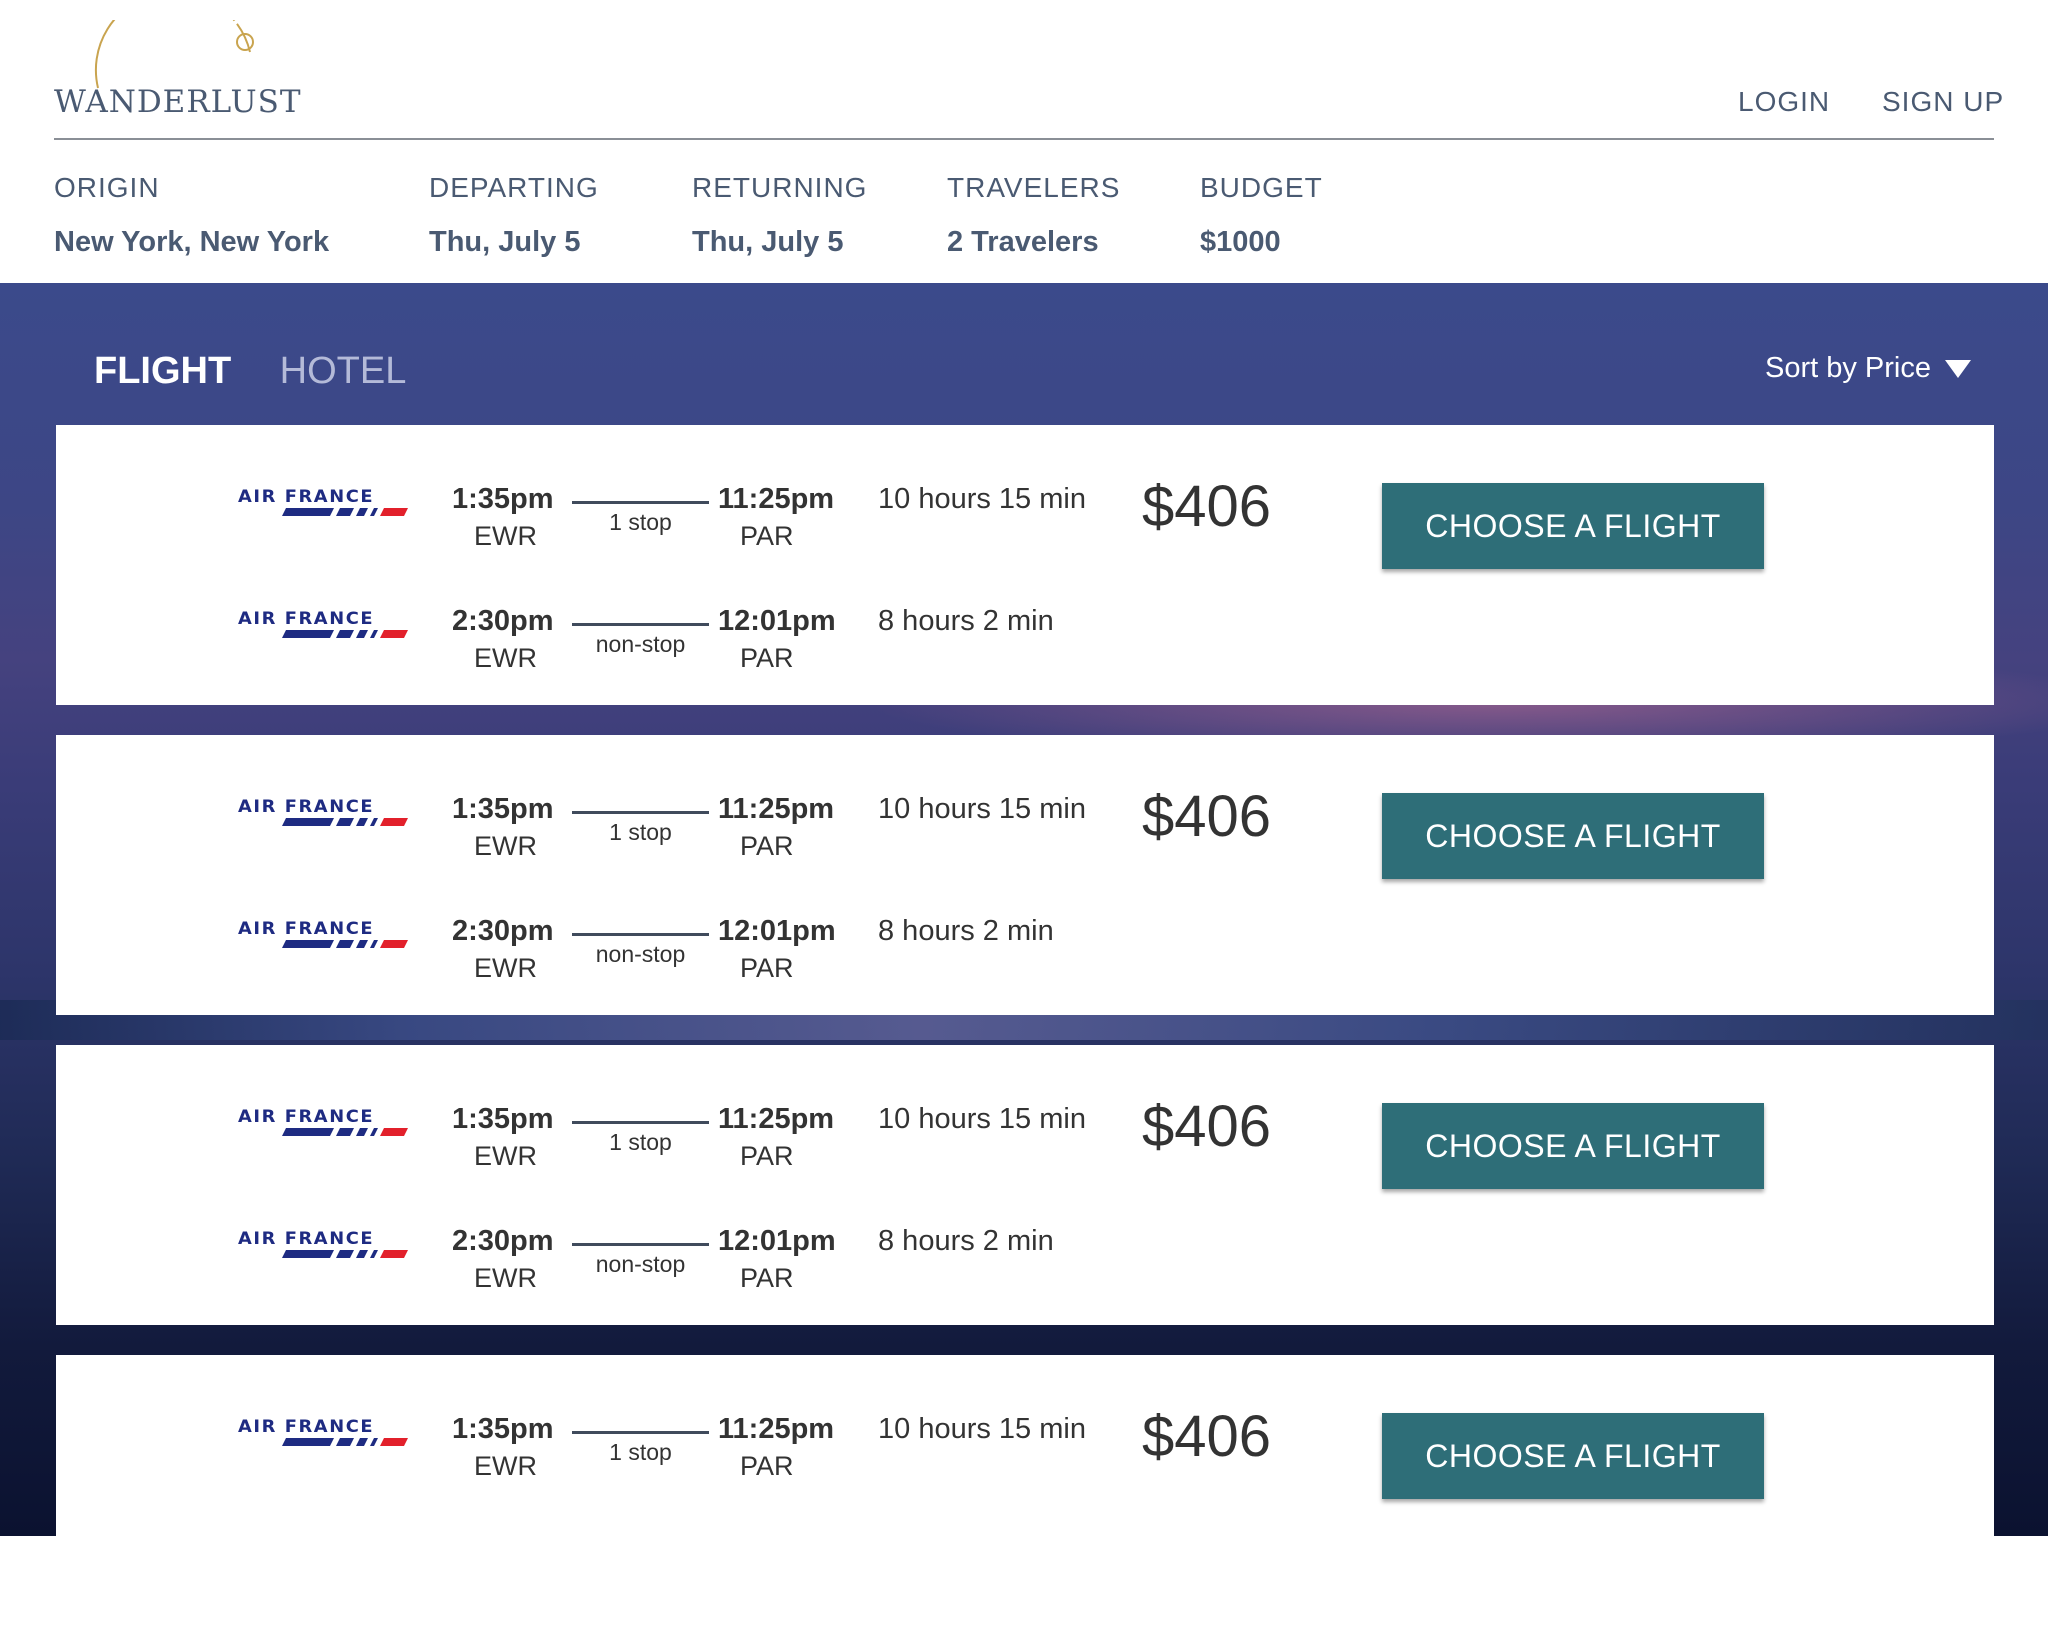  What do you see at coordinates (514, 187) in the screenshot?
I see `departing-label: DEPARTING` at bounding box center [514, 187].